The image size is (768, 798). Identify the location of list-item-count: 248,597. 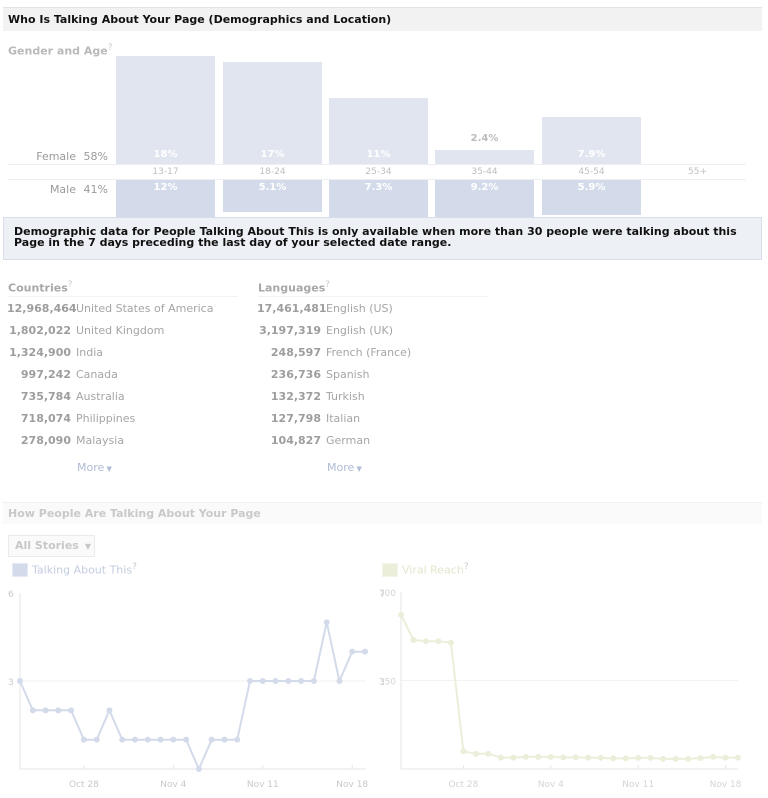
(295, 352).